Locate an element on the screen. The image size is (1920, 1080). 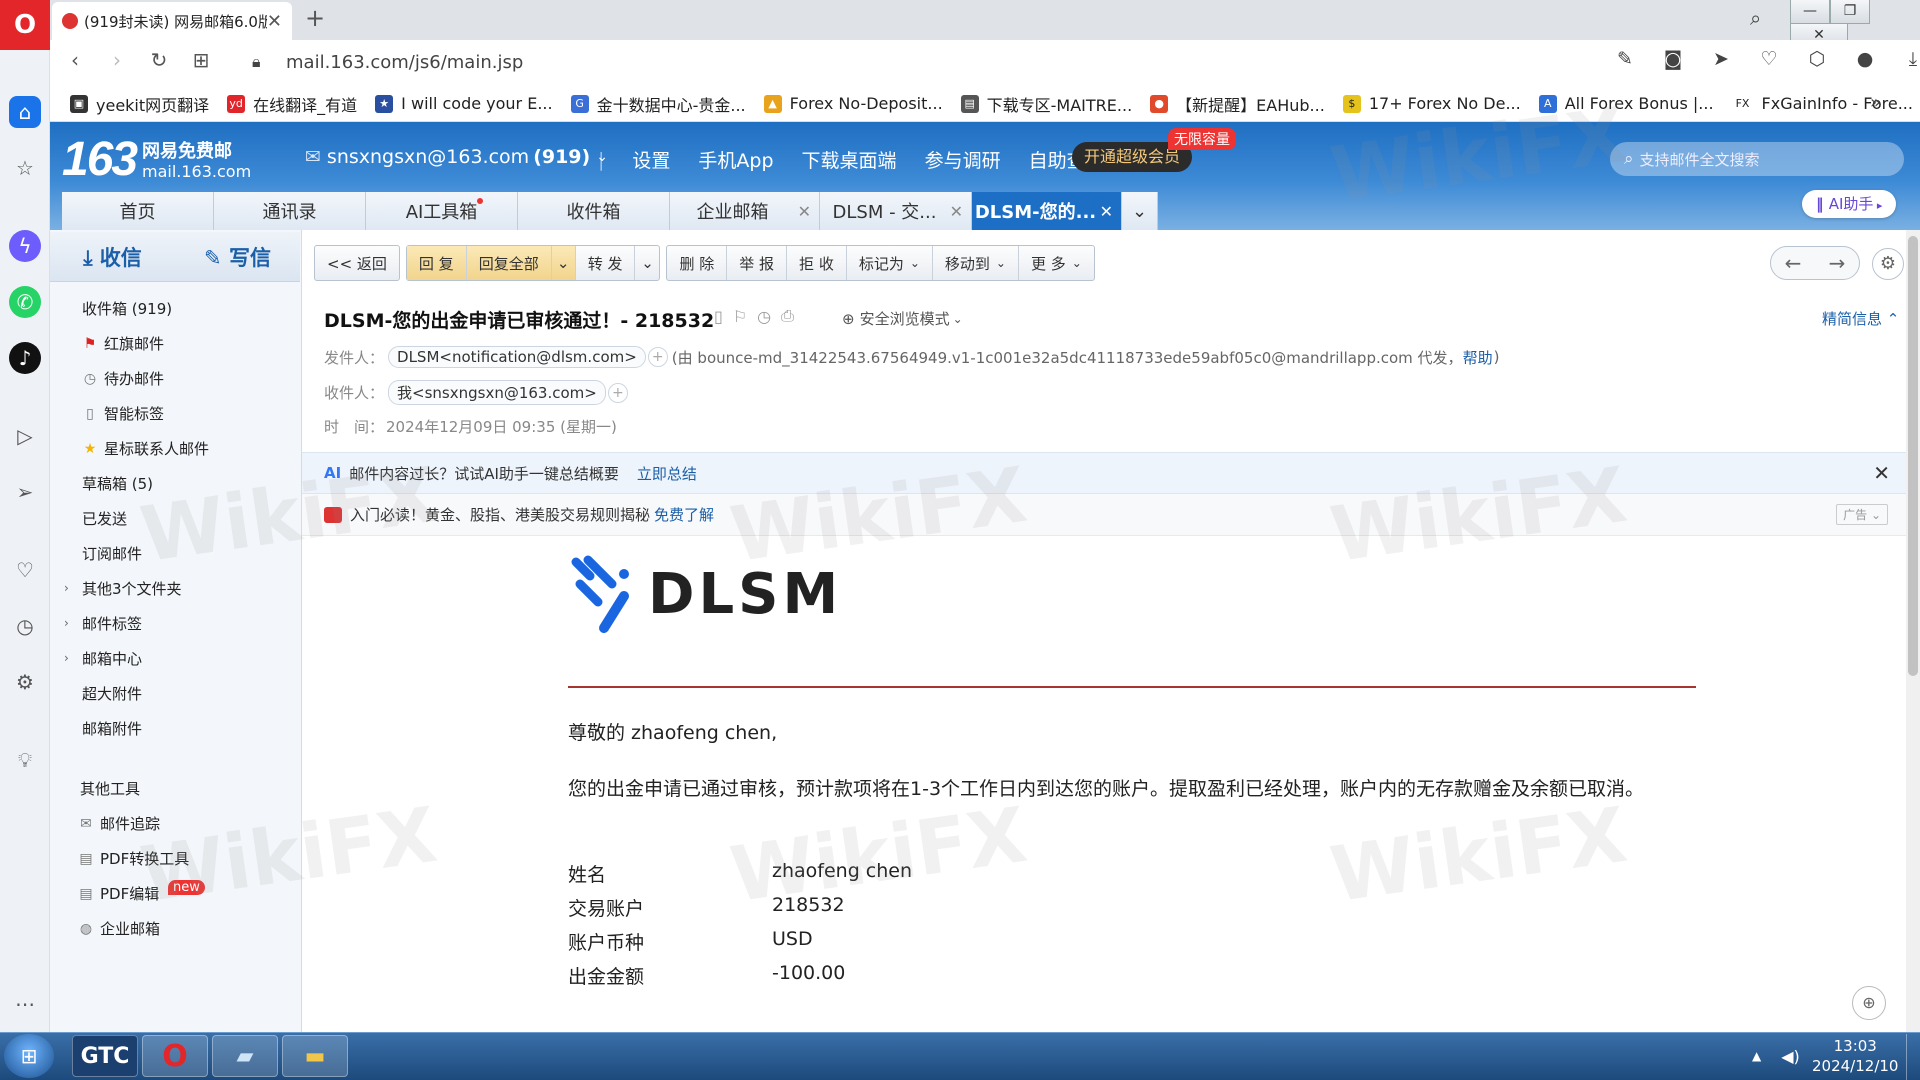
gear-icon: ⚙ is located at coordinates (1888, 264).